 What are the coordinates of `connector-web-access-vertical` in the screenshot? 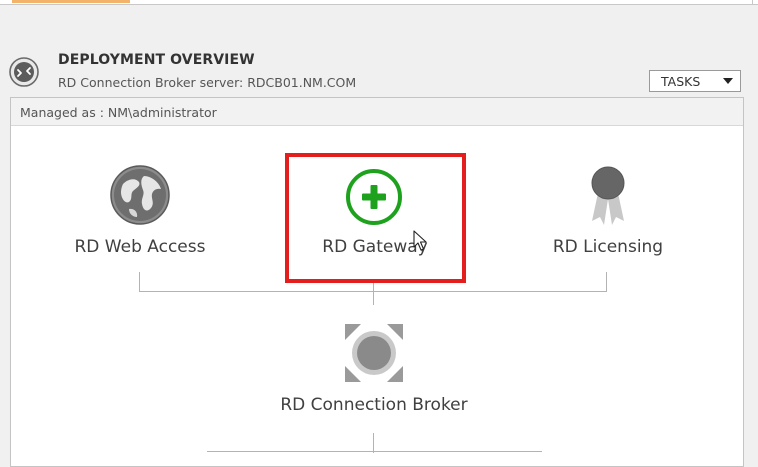 It's located at (139, 282).